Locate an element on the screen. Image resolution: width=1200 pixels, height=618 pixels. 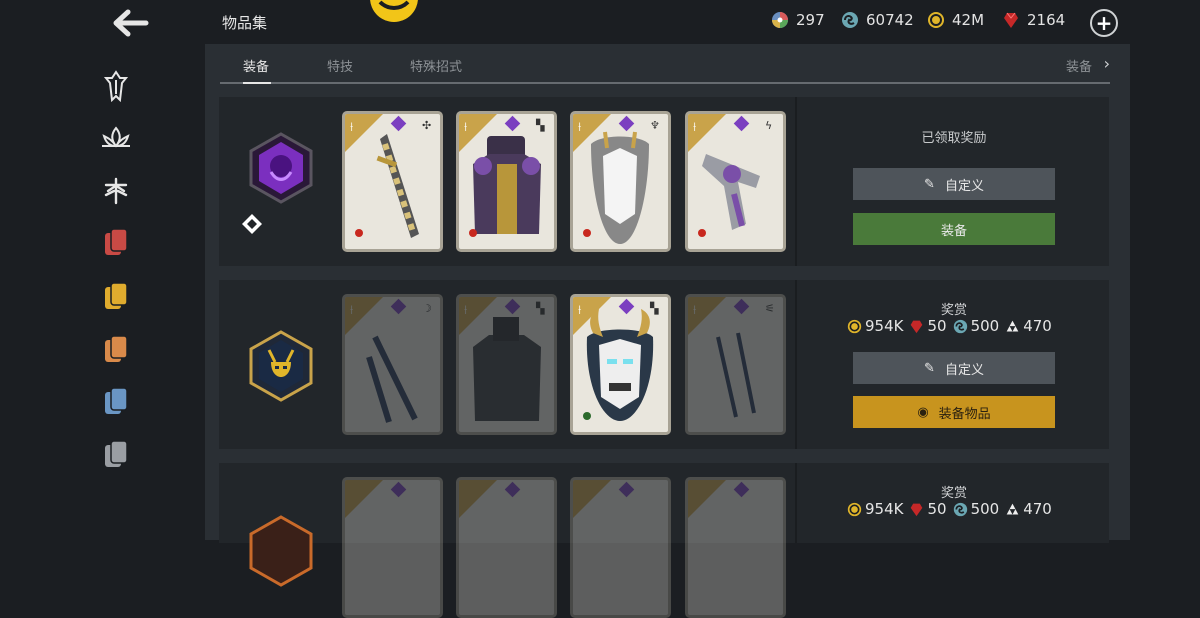
tab-gear: 装备 is located at coordinates (256, 65).